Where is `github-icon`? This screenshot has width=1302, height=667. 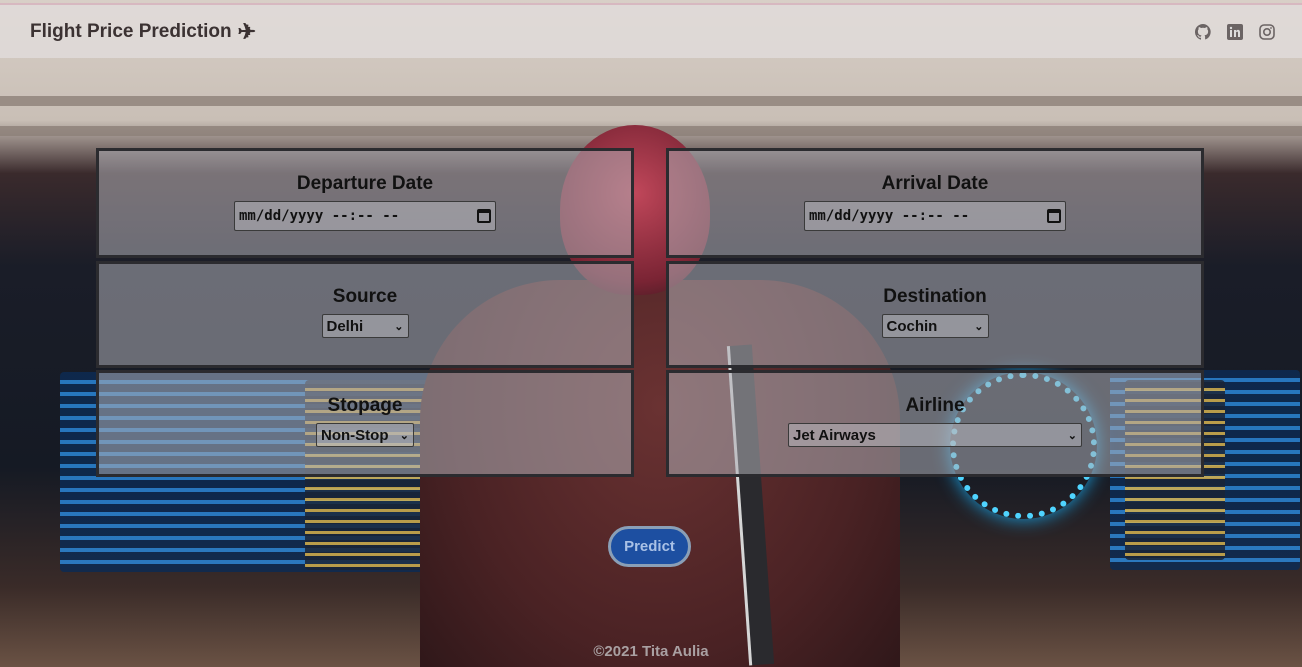 github-icon is located at coordinates (1203, 32).